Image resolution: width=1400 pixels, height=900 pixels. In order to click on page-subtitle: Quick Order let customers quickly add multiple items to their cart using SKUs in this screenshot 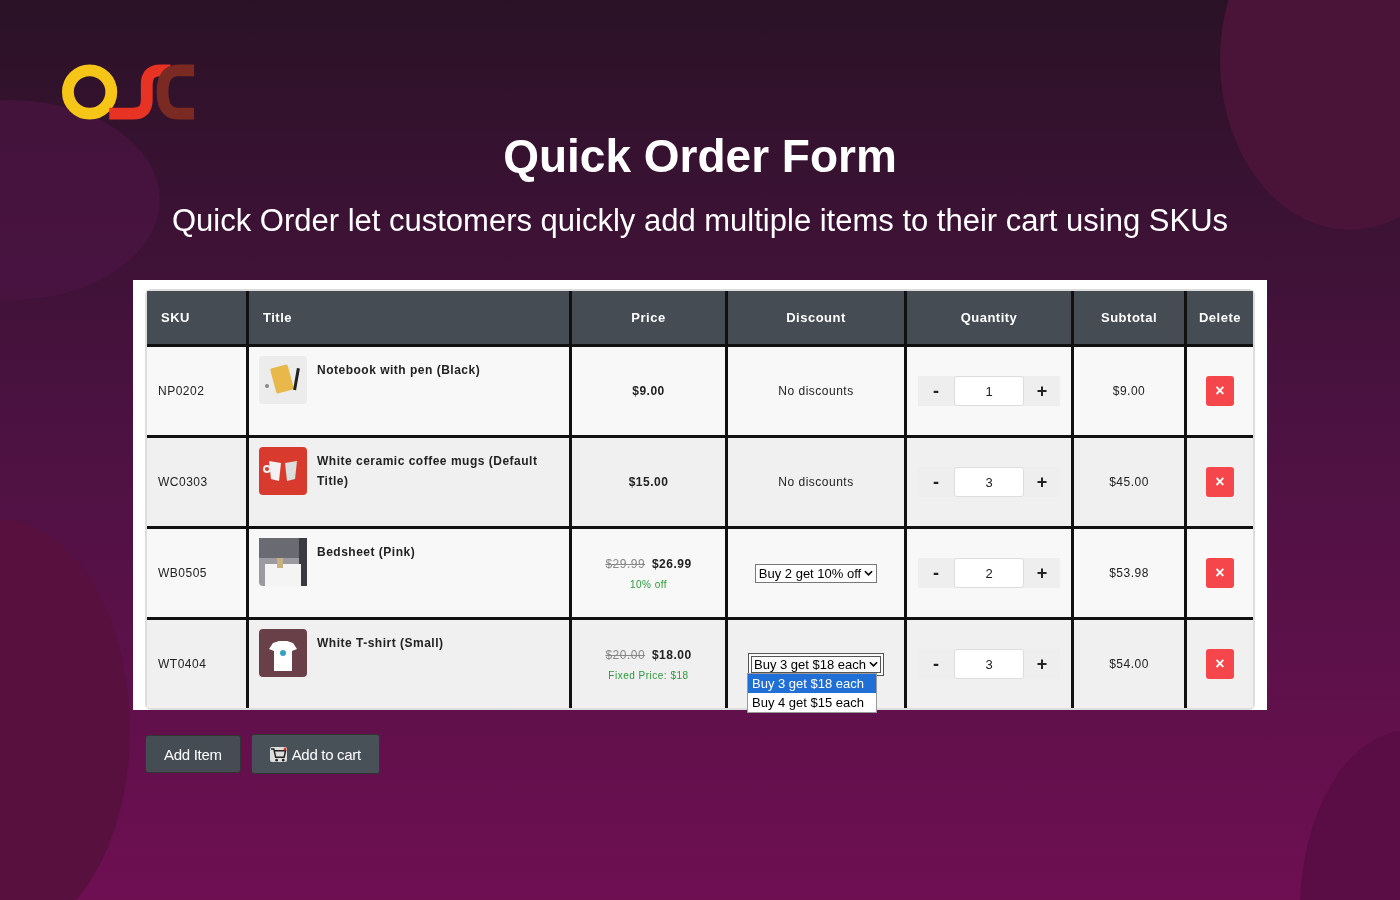, I will do `click(700, 221)`.